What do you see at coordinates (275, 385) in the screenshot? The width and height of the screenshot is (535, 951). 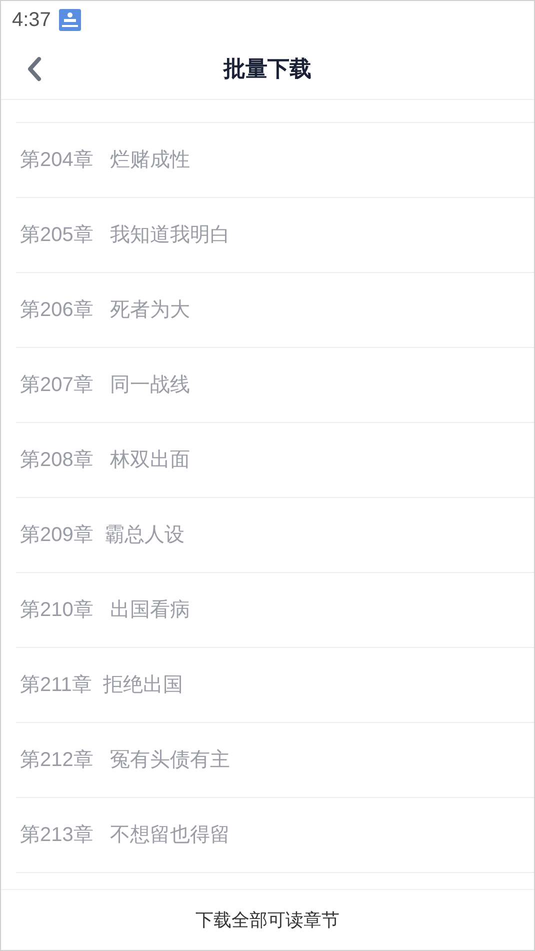 I see `chapter-row: 第207章 同一战线` at bounding box center [275, 385].